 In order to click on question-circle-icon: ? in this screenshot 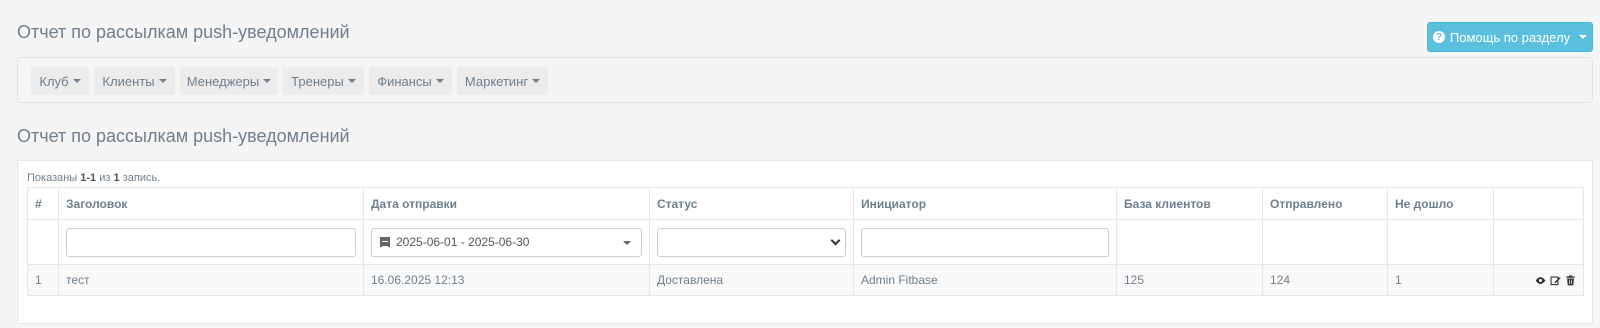, I will do `click(1438, 37)`.